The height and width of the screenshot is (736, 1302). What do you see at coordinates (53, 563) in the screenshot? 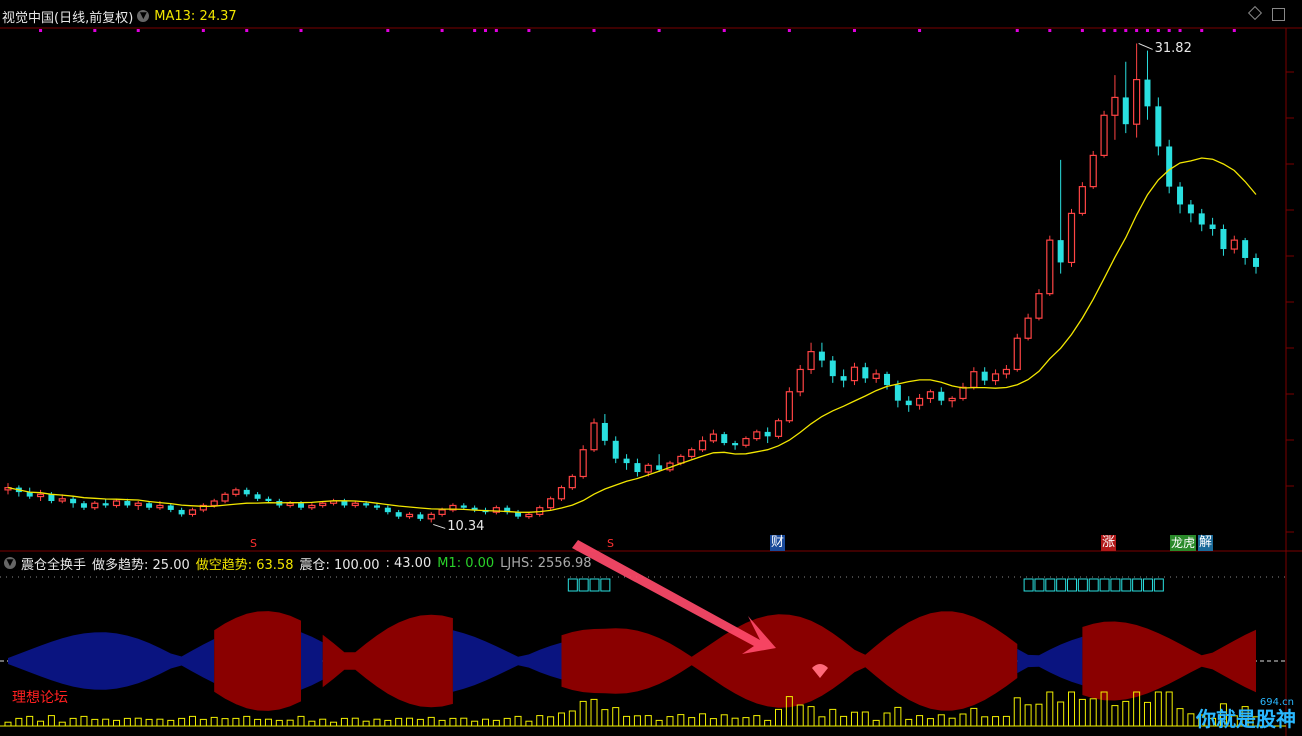
I see `indicator-name: 震仓全换手` at bounding box center [53, 563].